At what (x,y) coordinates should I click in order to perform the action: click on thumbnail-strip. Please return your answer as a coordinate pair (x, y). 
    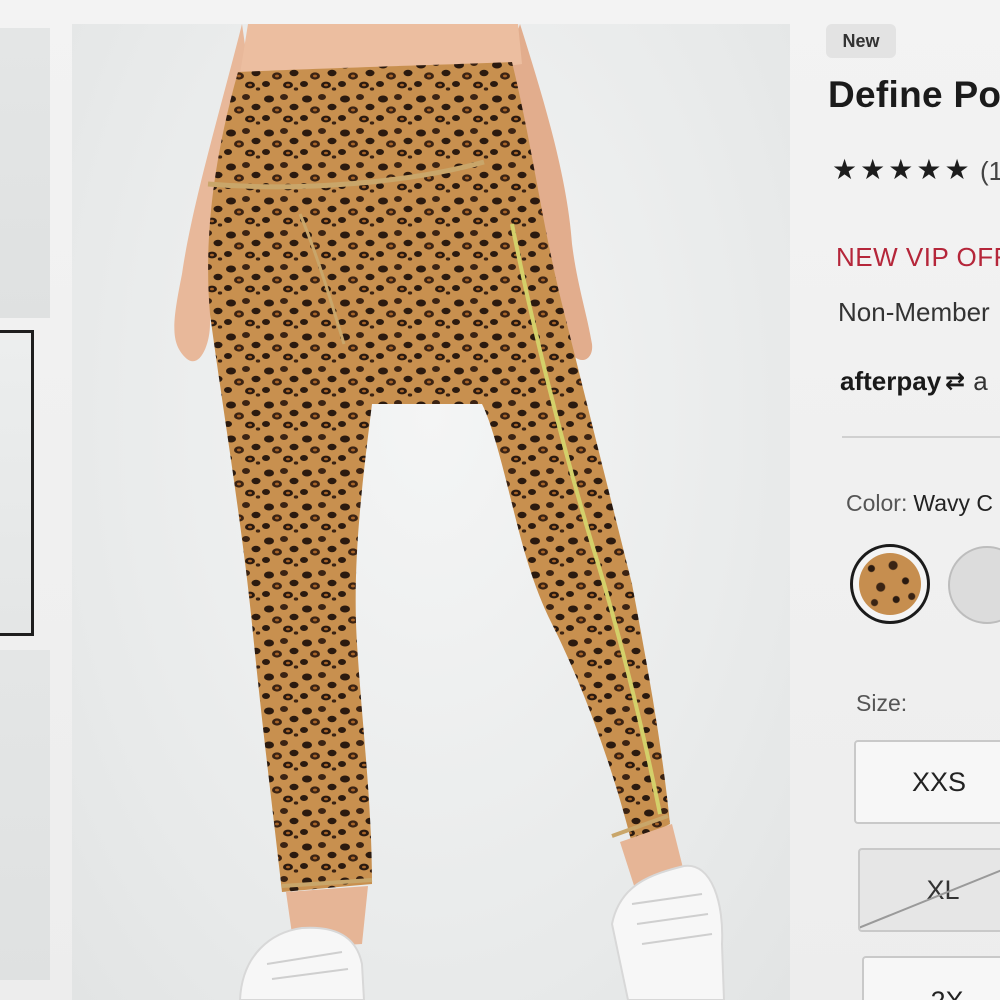
    Looking at the image, I should click on (28, 500).